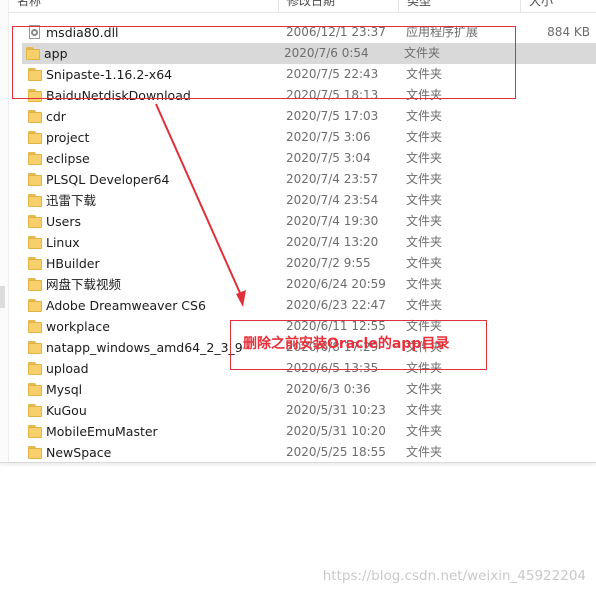 The image size is (596, 596). What do you see at coordinates (332, 242) in the screenshot?
I see `file-date: 2020/7/4 13:20` at bounding box center [332, 242].